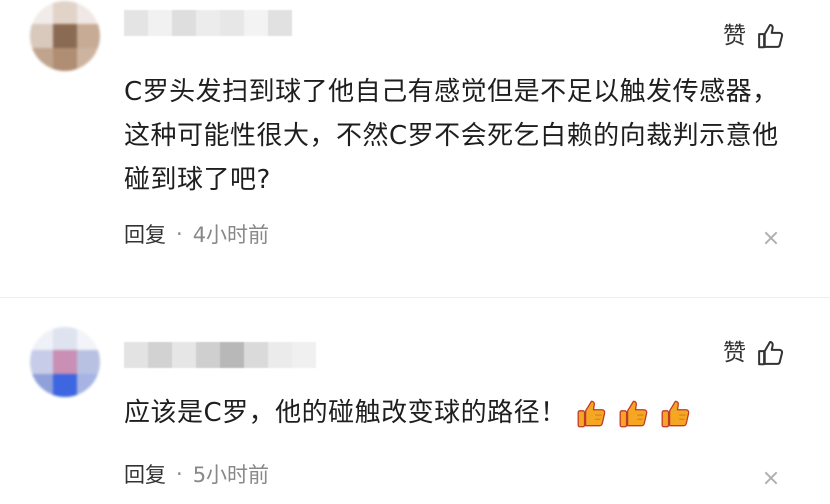  I want to click on emoji-group, so click(634, 414).